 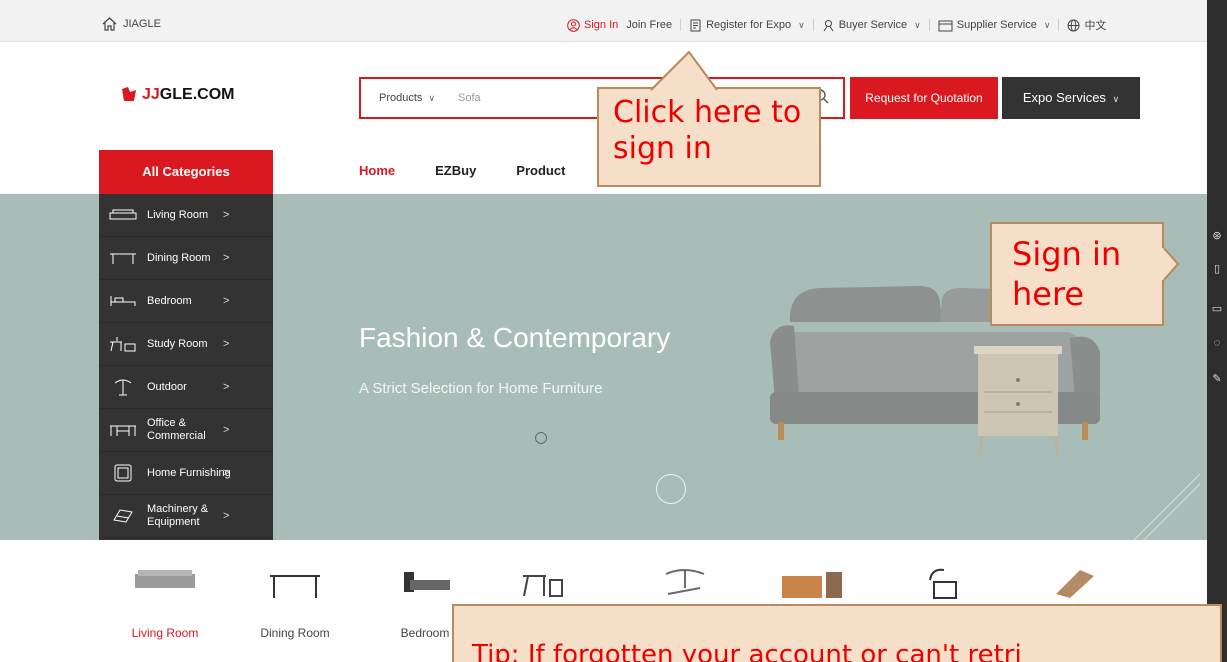 I want to click on register-expo-menu: Register for Expo ∨, so click(x=747, y=25).